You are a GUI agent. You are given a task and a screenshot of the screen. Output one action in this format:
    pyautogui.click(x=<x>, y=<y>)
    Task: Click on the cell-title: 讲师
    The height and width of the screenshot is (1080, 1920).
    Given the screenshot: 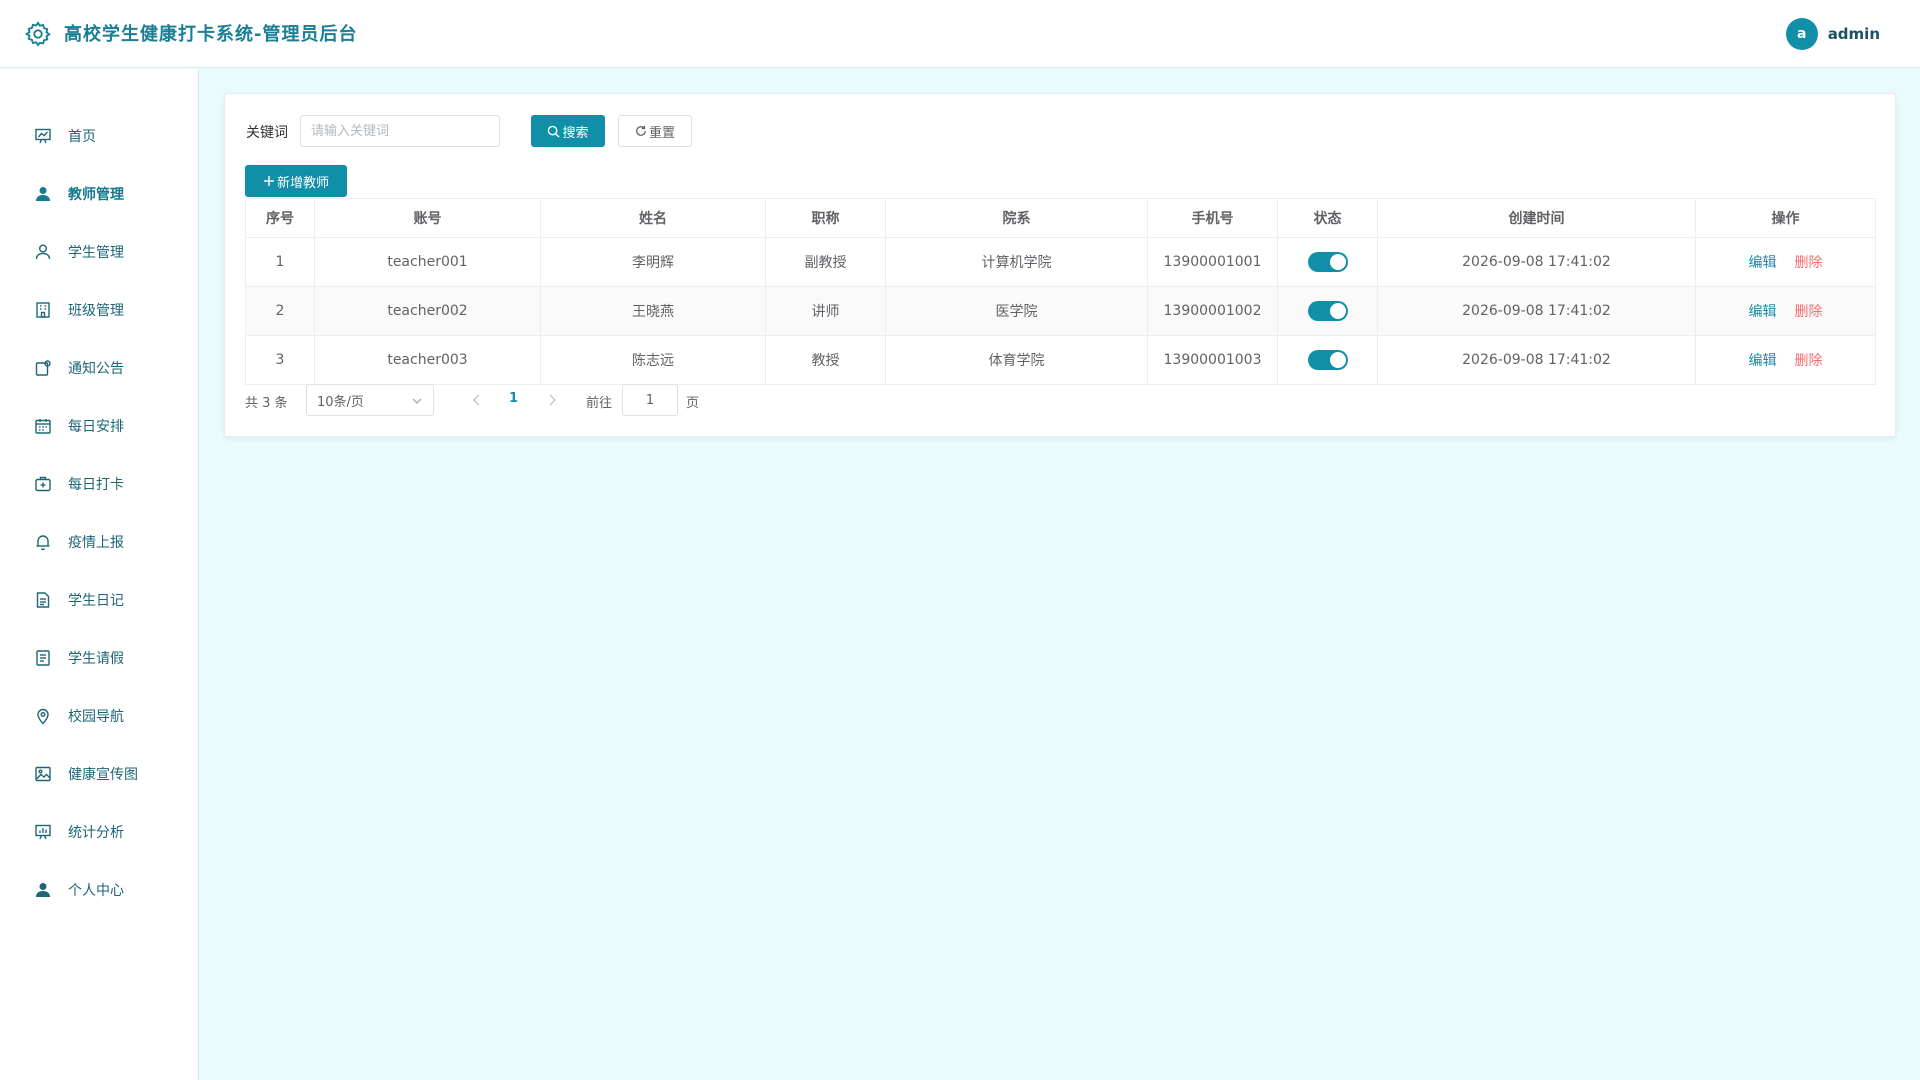 What is the action you would take?
    pyautogui.click(x=825, y=311)
    